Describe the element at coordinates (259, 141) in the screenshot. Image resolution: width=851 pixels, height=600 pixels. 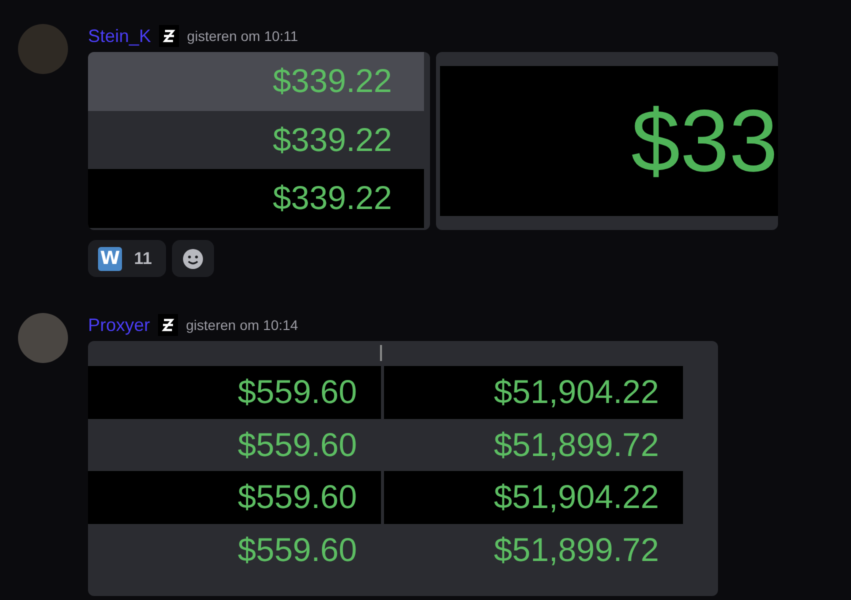
I see `spreadsheet-screenshot: $339.22 $339.22 $339.22` at that location.